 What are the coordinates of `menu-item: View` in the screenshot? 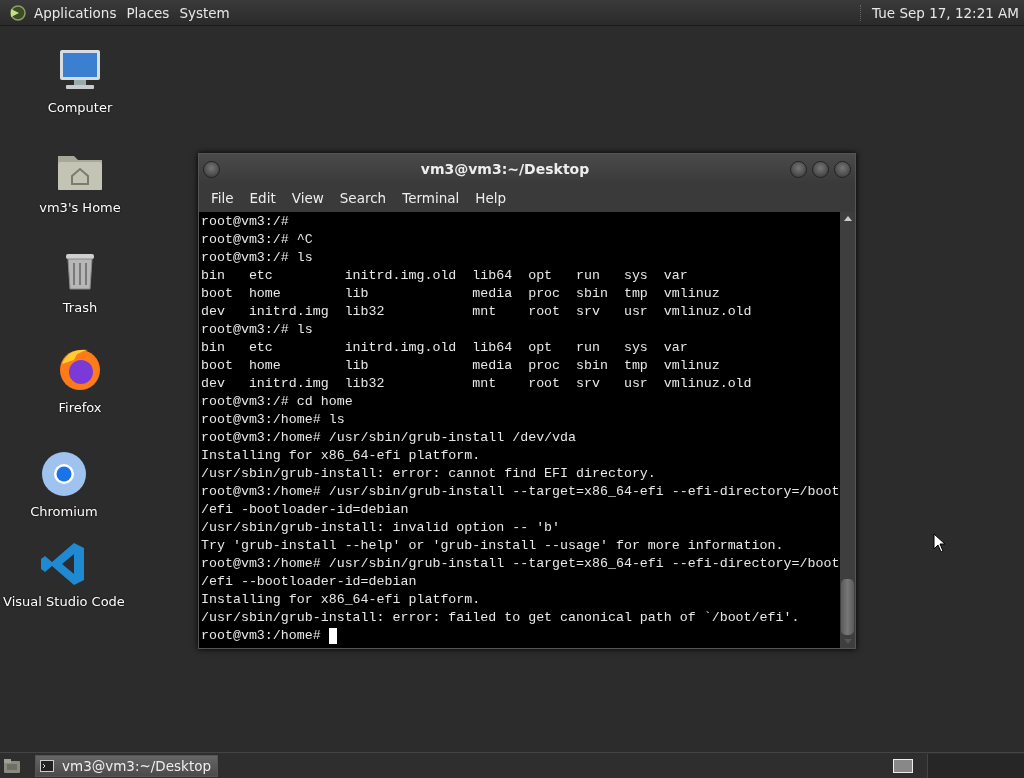 It's located at (307, 198).